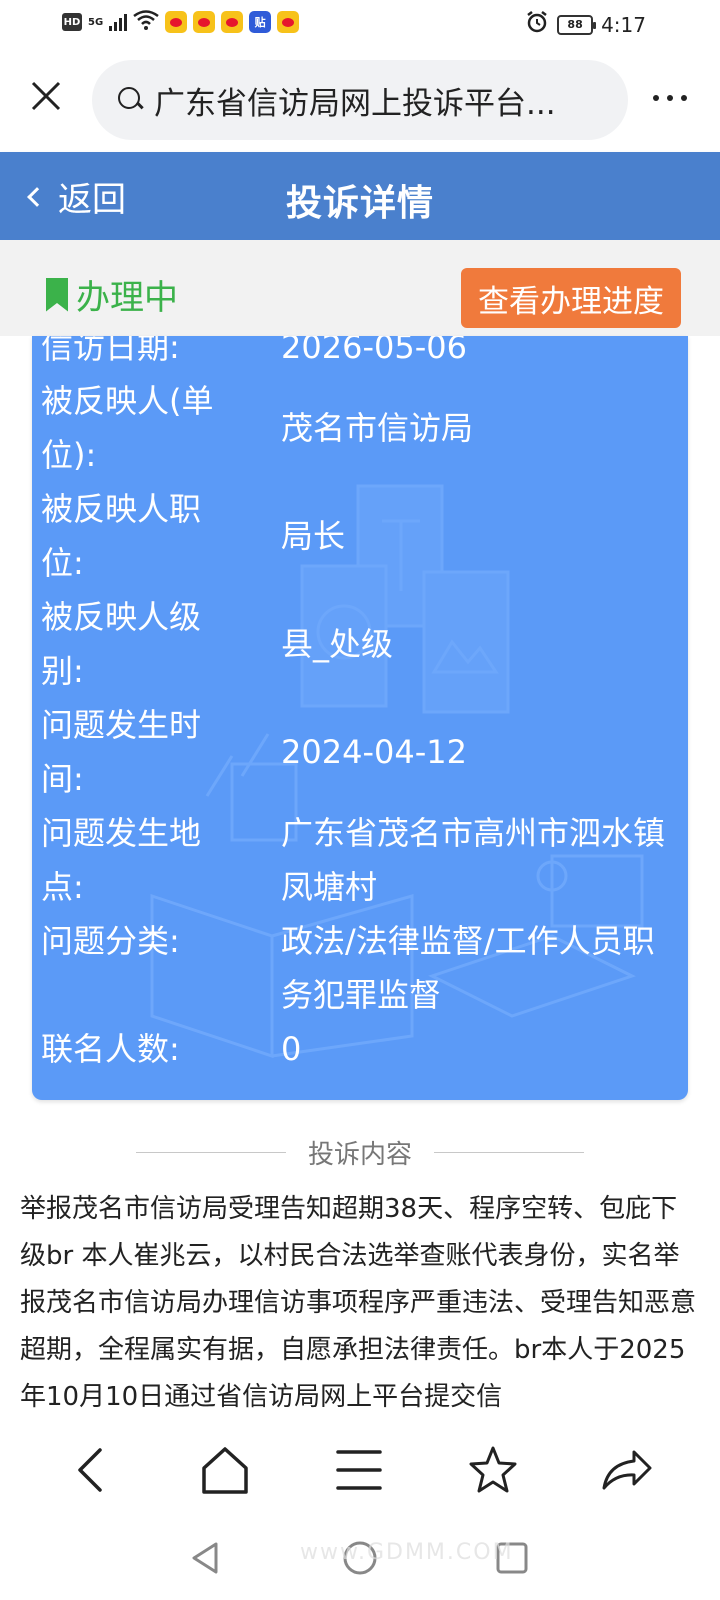 This screenshot has height=1600, width=720. Describe the element at coordinates (537, 24) in the screenshot. I see `alarm-icon` at that location.